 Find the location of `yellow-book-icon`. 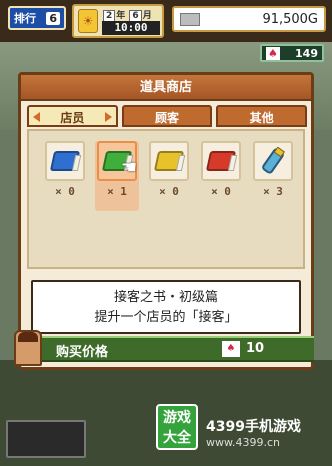

yellow-book-icon is located at coordinates (169, 161).